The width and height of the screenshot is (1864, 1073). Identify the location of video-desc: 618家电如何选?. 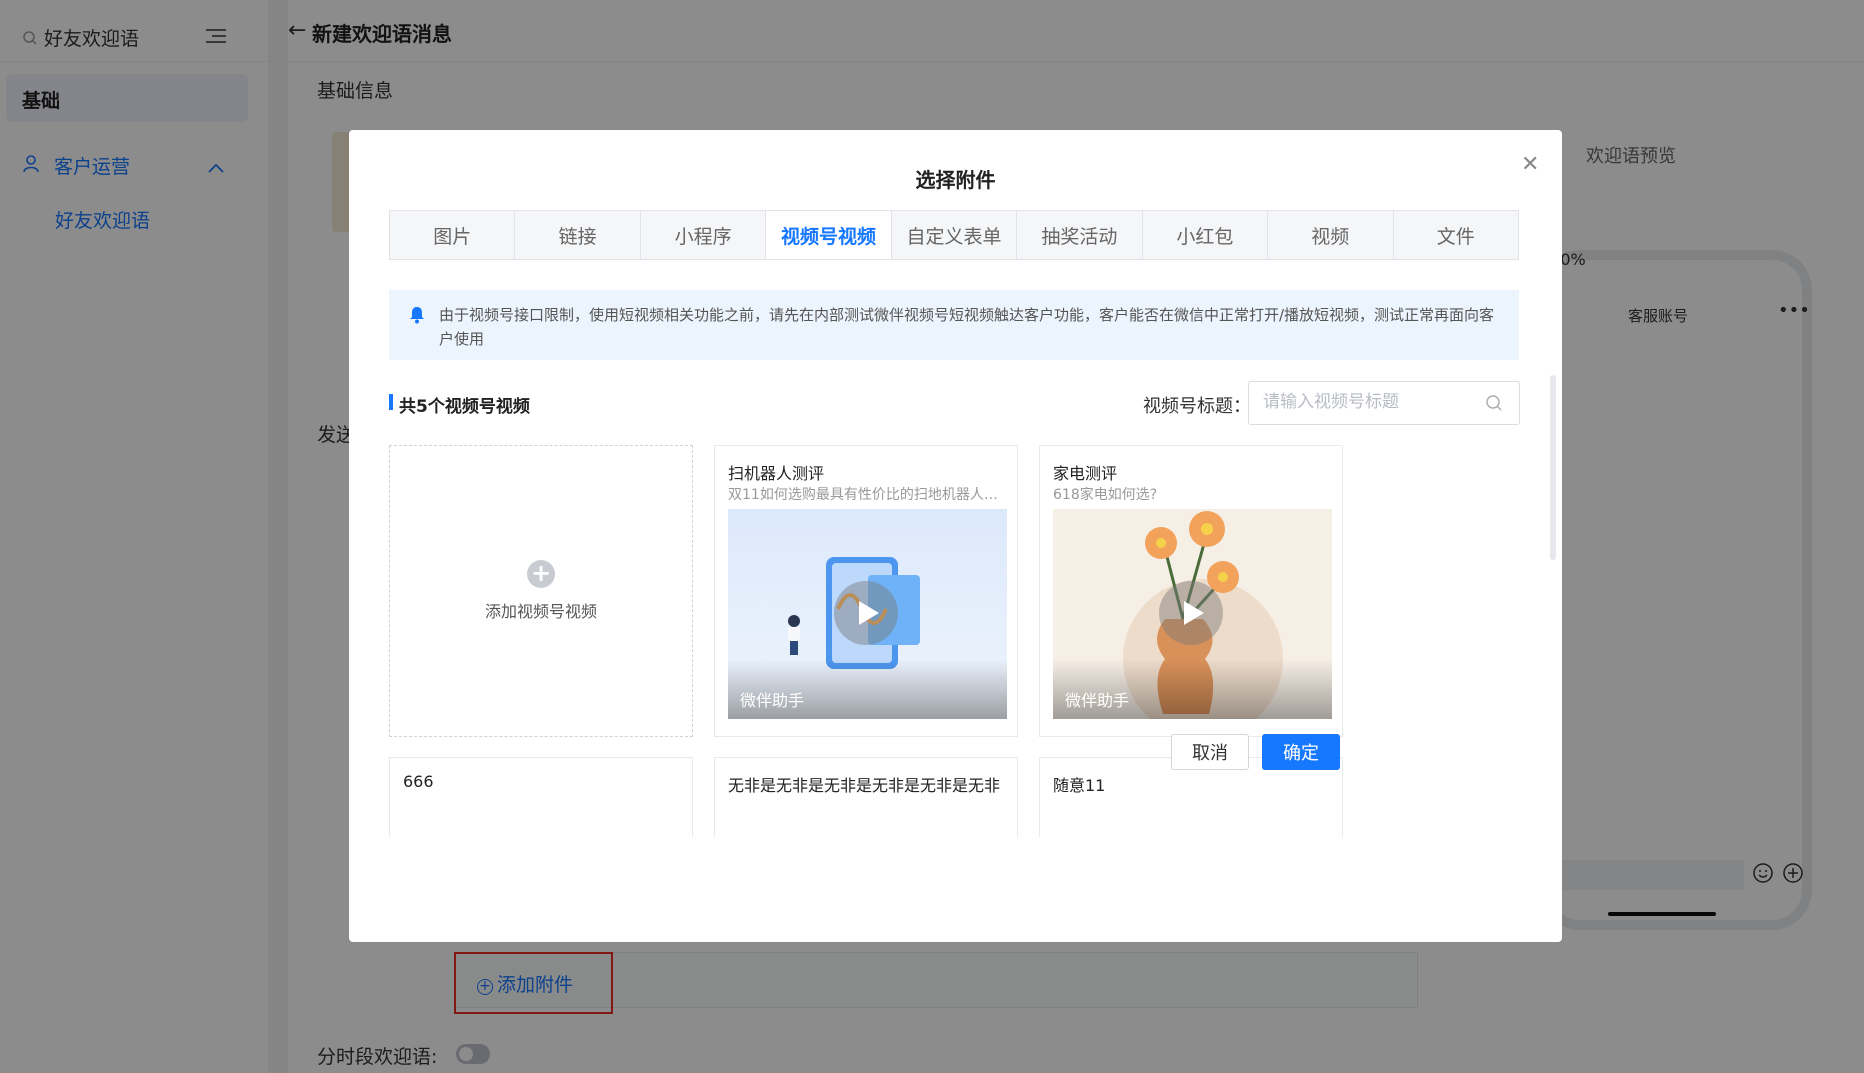
(1105, 495).